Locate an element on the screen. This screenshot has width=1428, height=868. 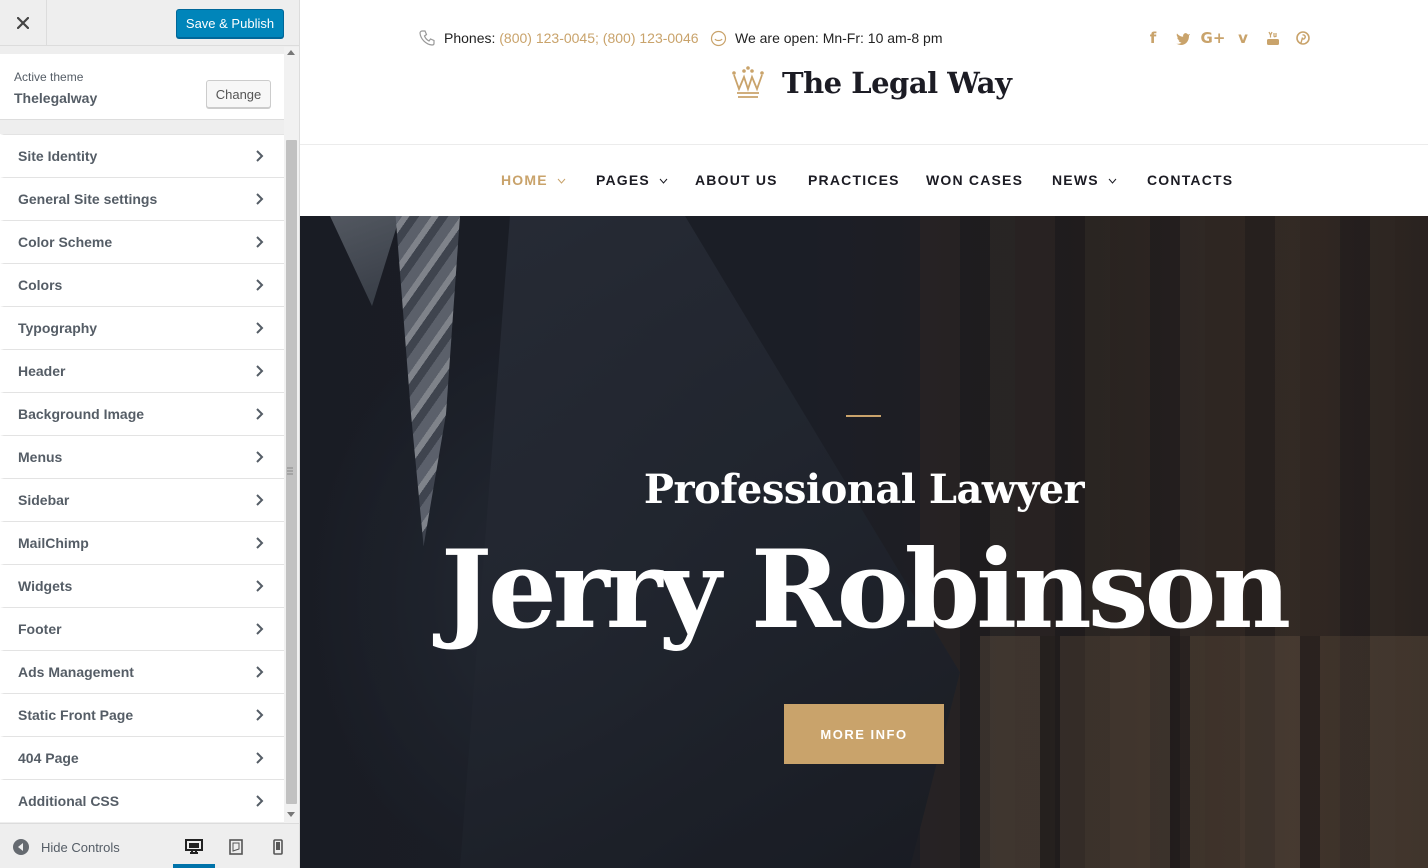
twitter-icon is located at coordinates (1183, 38).